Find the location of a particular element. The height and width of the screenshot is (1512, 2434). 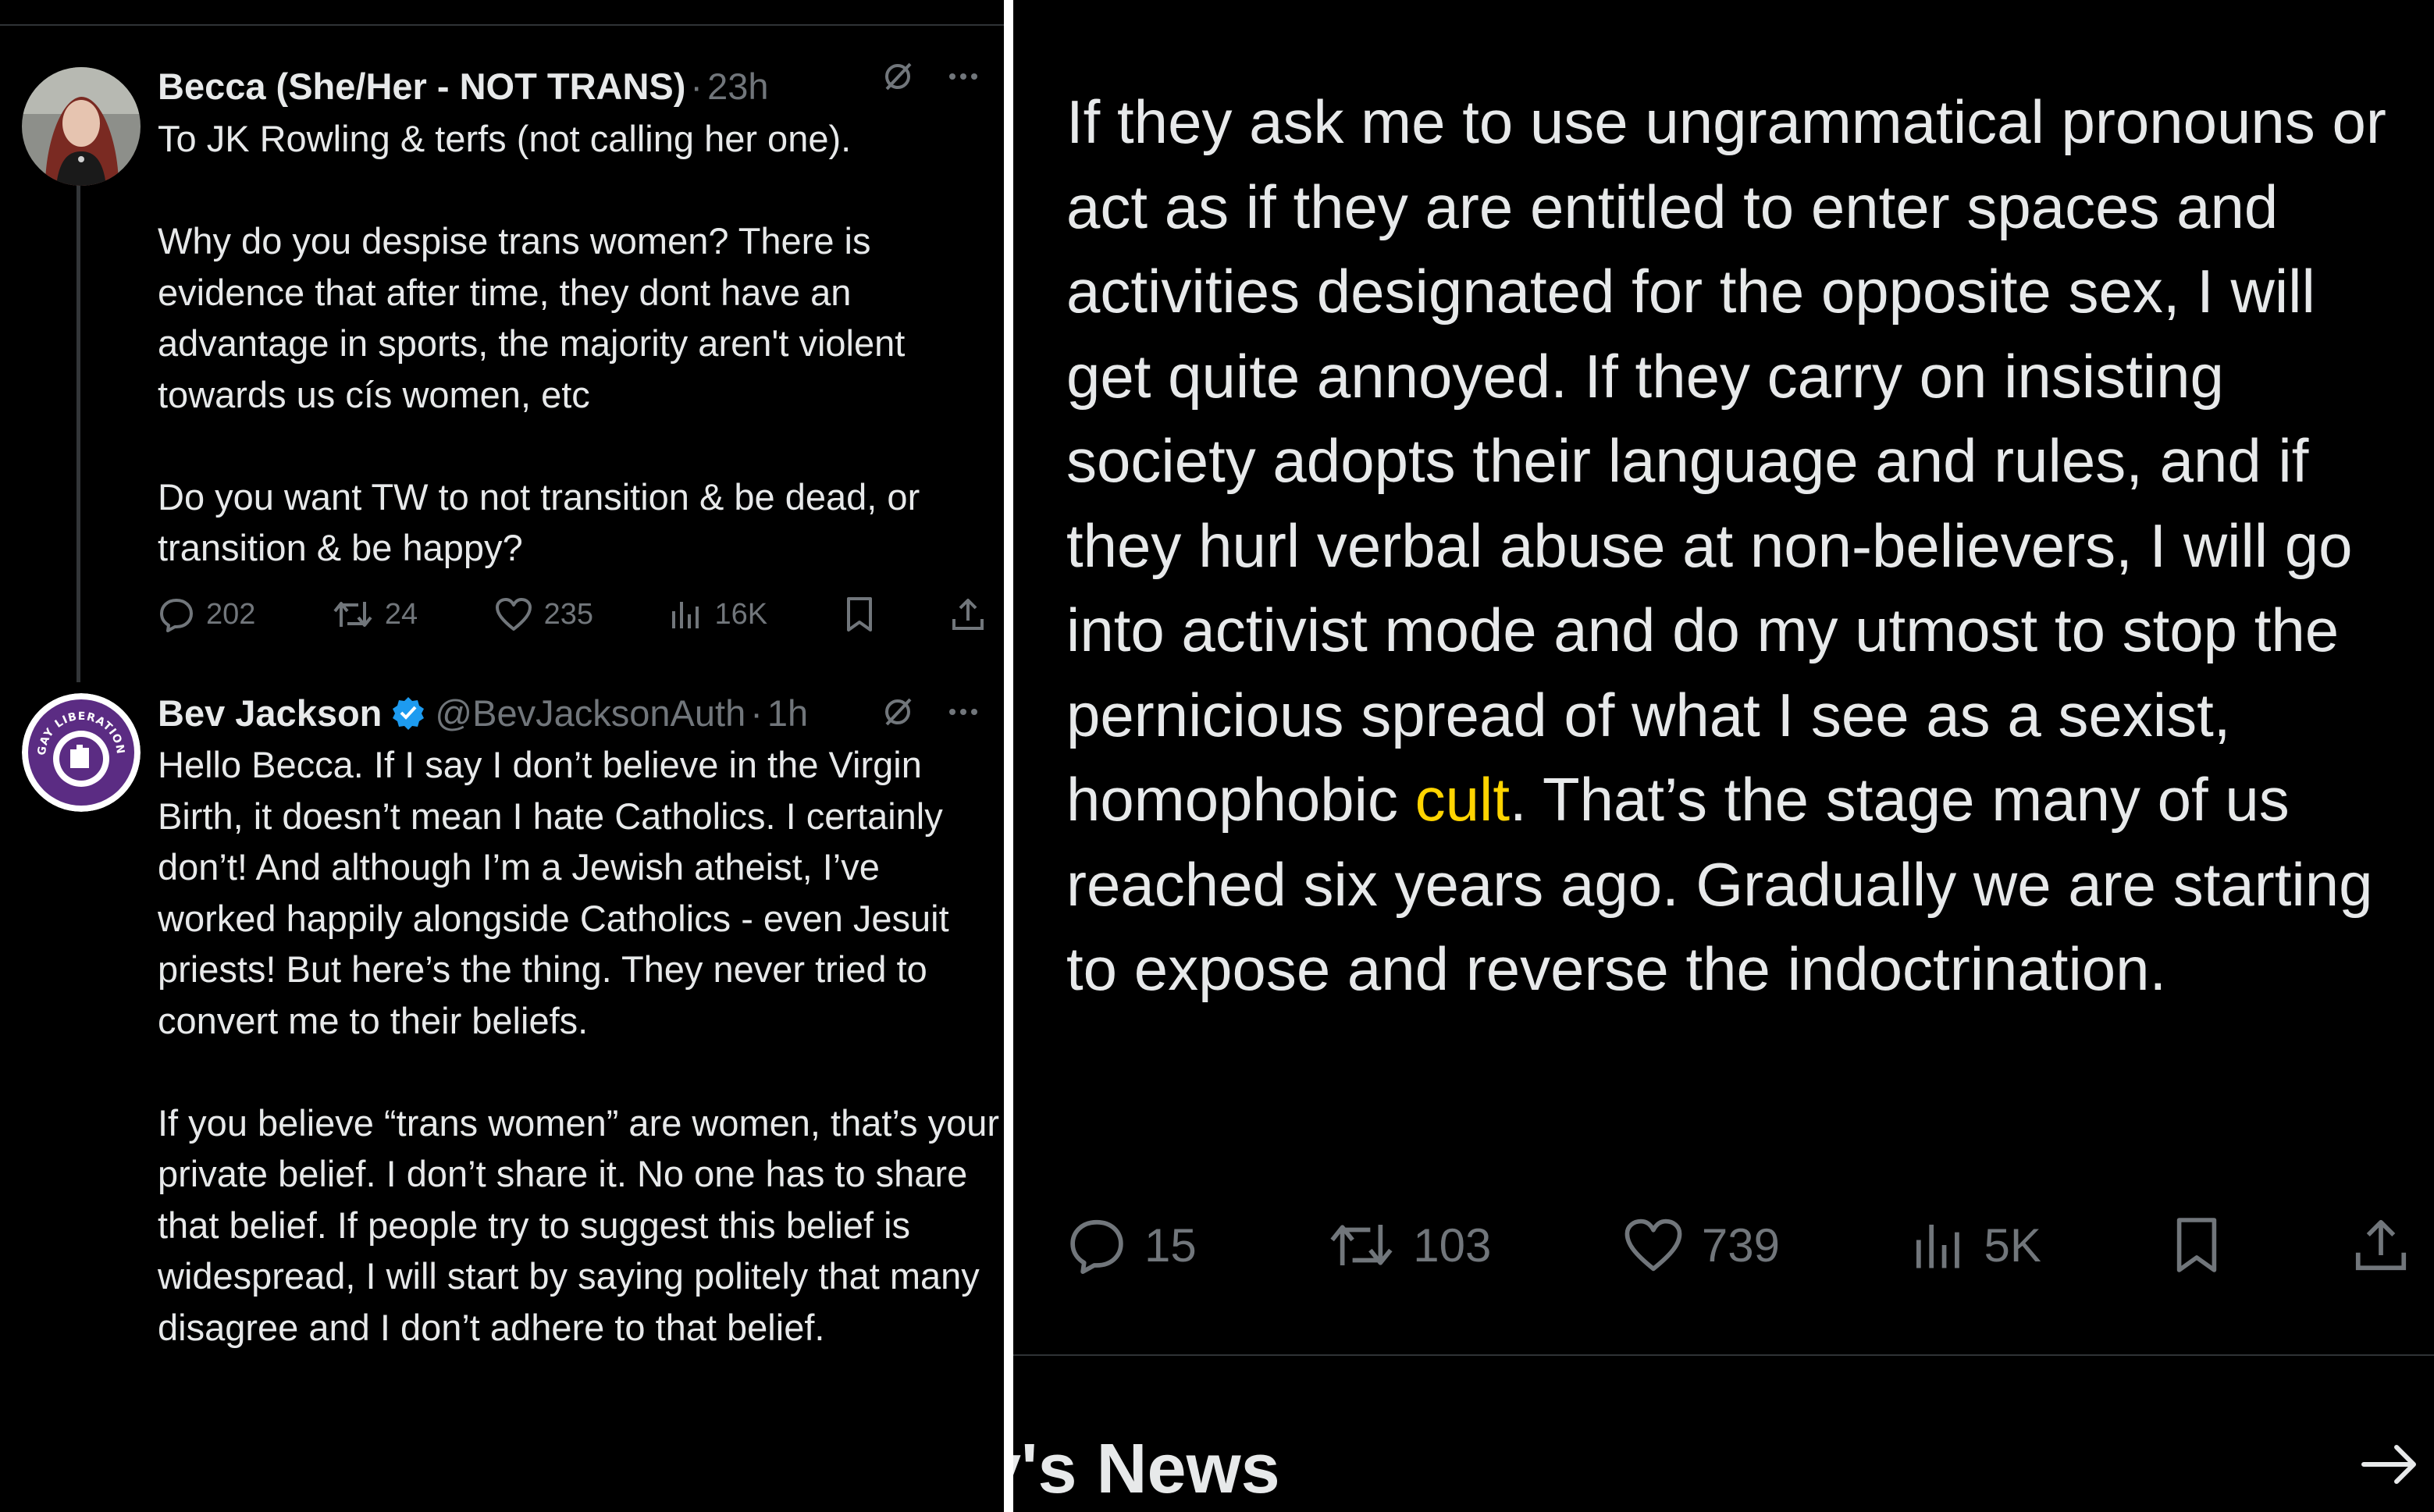

tweet-header-becca: Becca (She/Her - NOT TRANS) · 23h is located at coordinates (463, 86).